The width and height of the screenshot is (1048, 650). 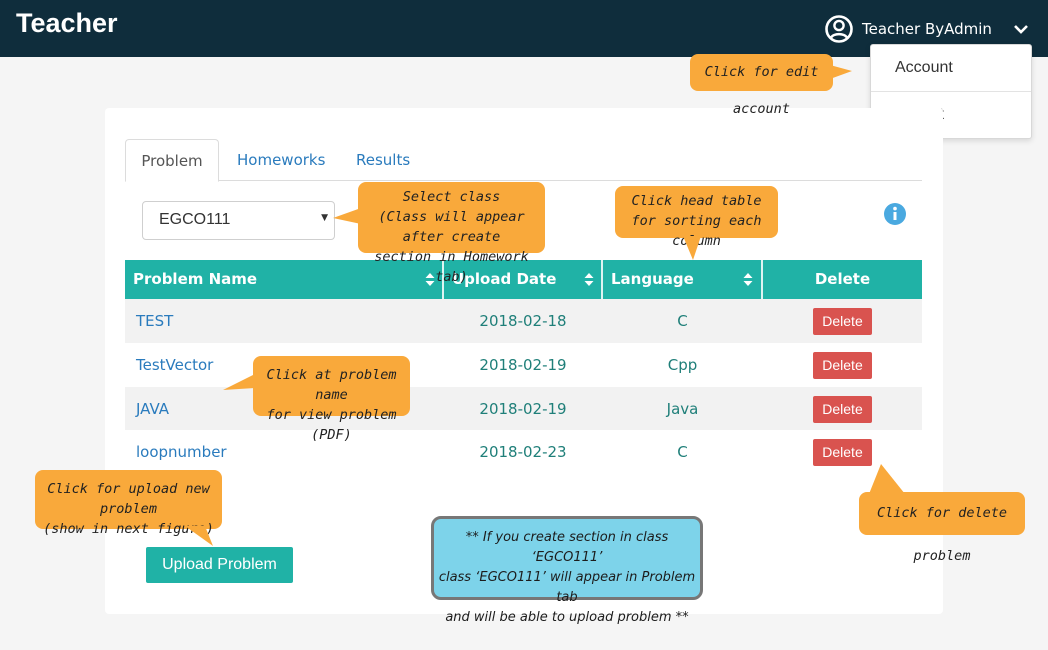 I want to click on upload-date: 2018-02-18, so click(x=523, y=321).